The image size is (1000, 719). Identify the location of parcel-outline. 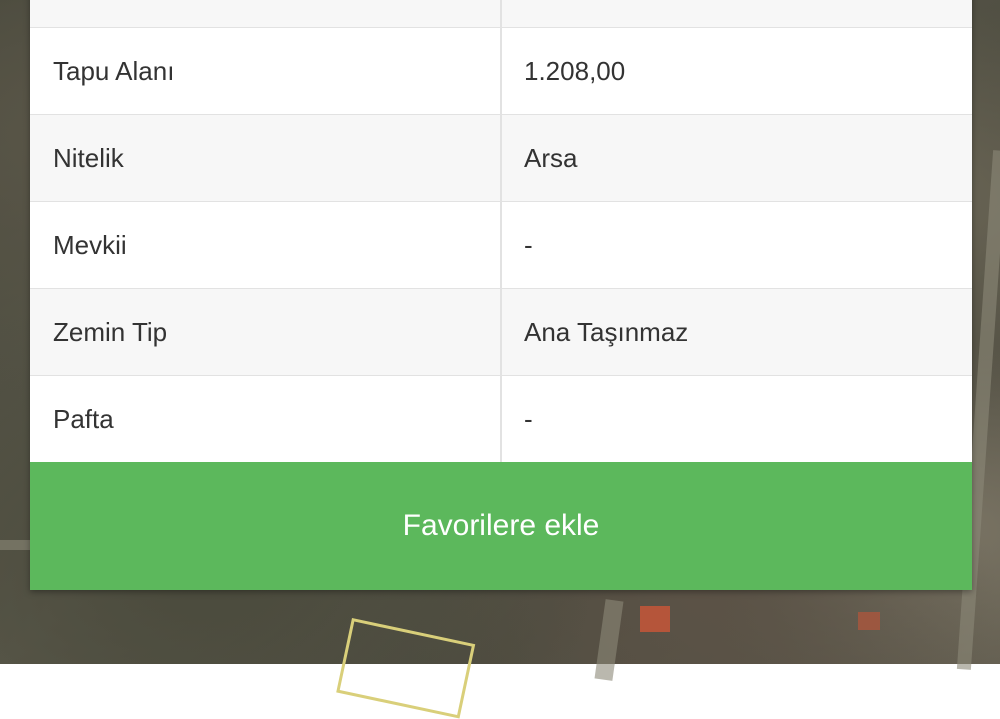
(406, 668).